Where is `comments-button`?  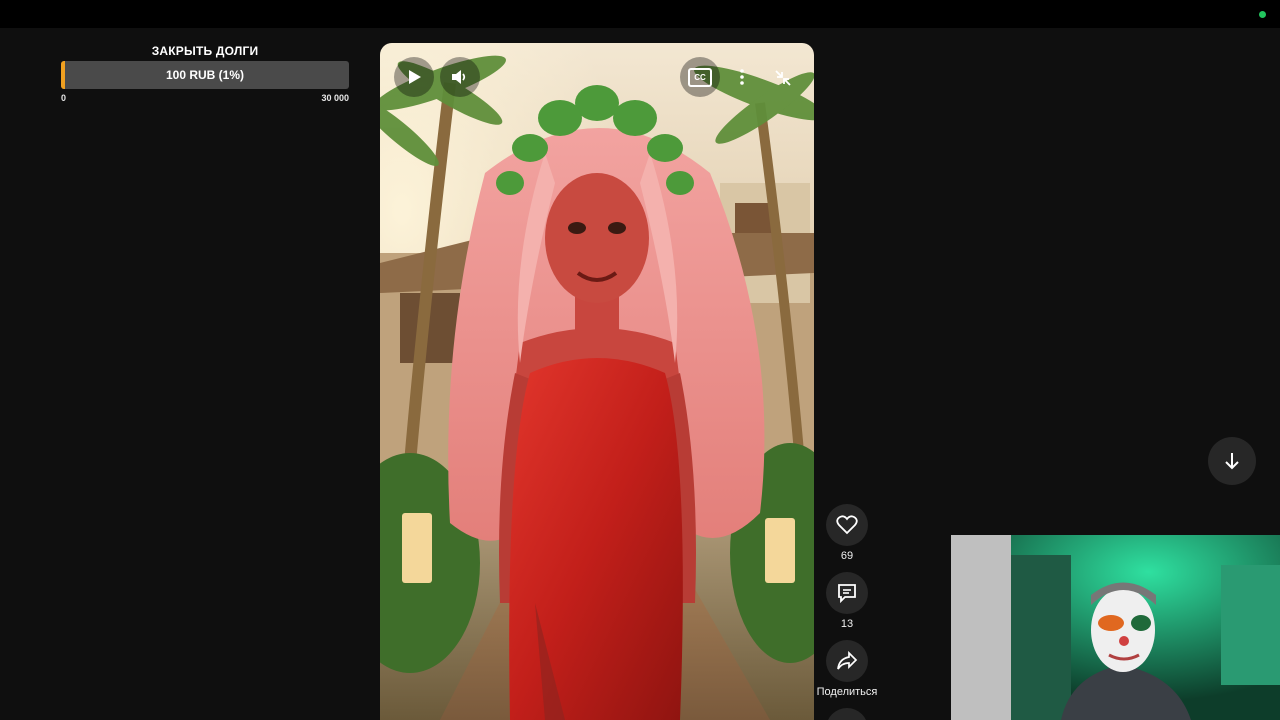 comments-button is located at coordinates (847, 593).